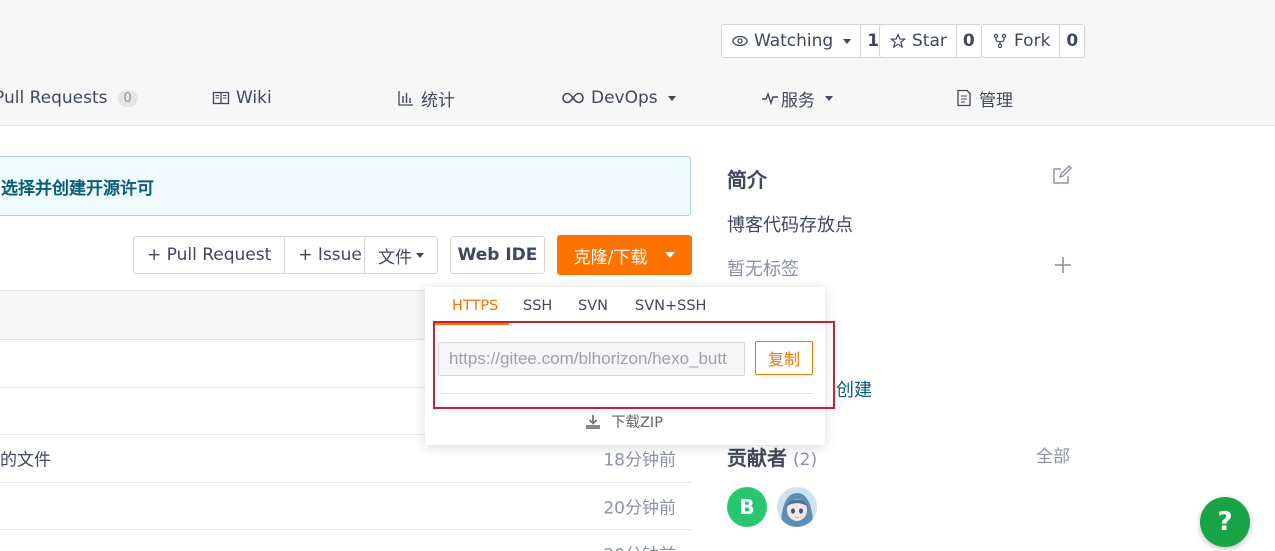 This screenshot has width=1275, height=551. I want to click on watching-label: Watching, so click(794, 41).